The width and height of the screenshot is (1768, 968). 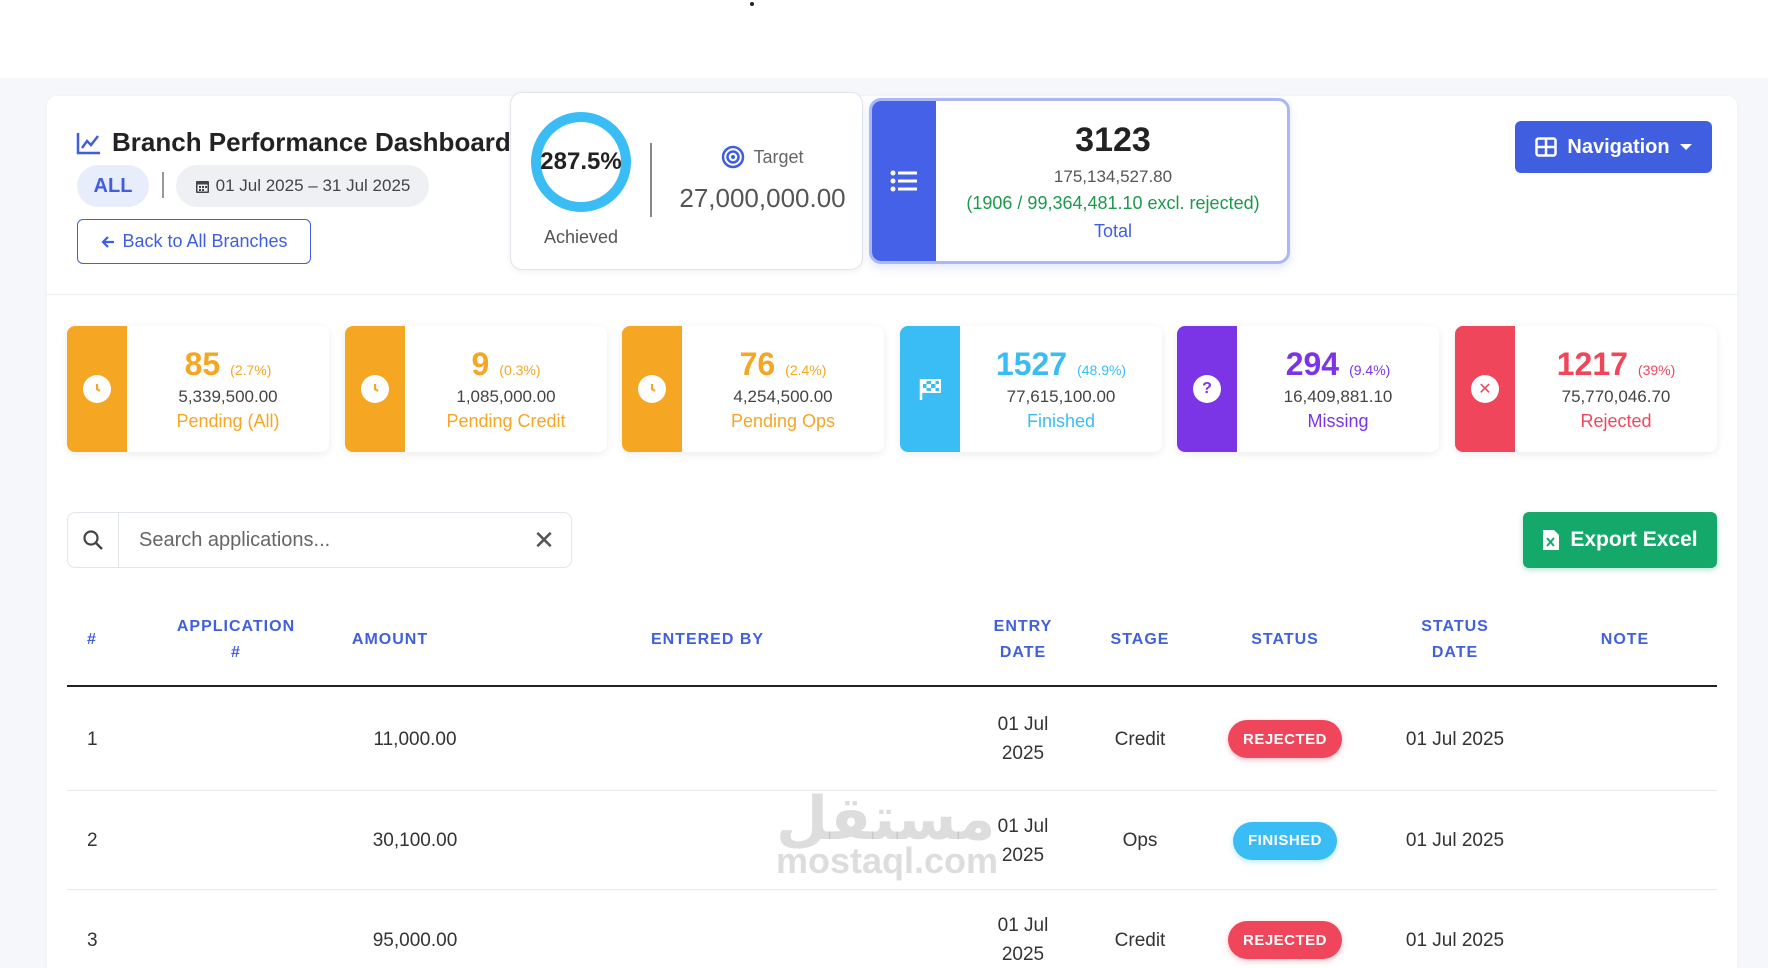 I want to click on page-title: Branch Performance Dashboard, so click(x=293, y=142).